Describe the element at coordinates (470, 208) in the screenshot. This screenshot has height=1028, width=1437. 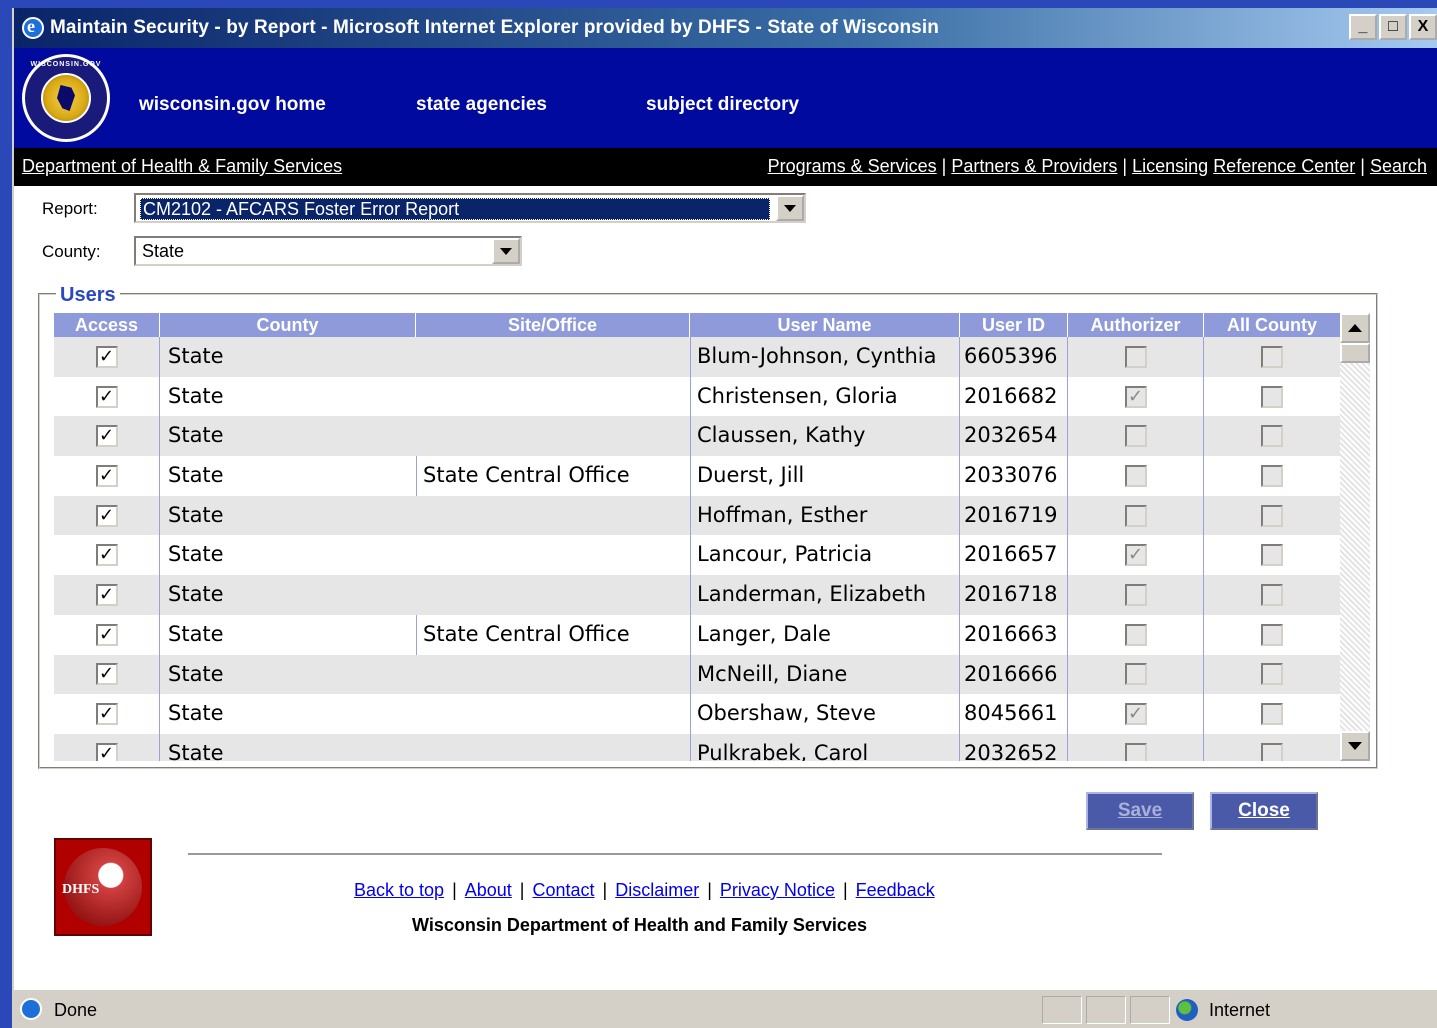
I see `report-select: CM2102 - AFCARS Foster Error Report` at that location.